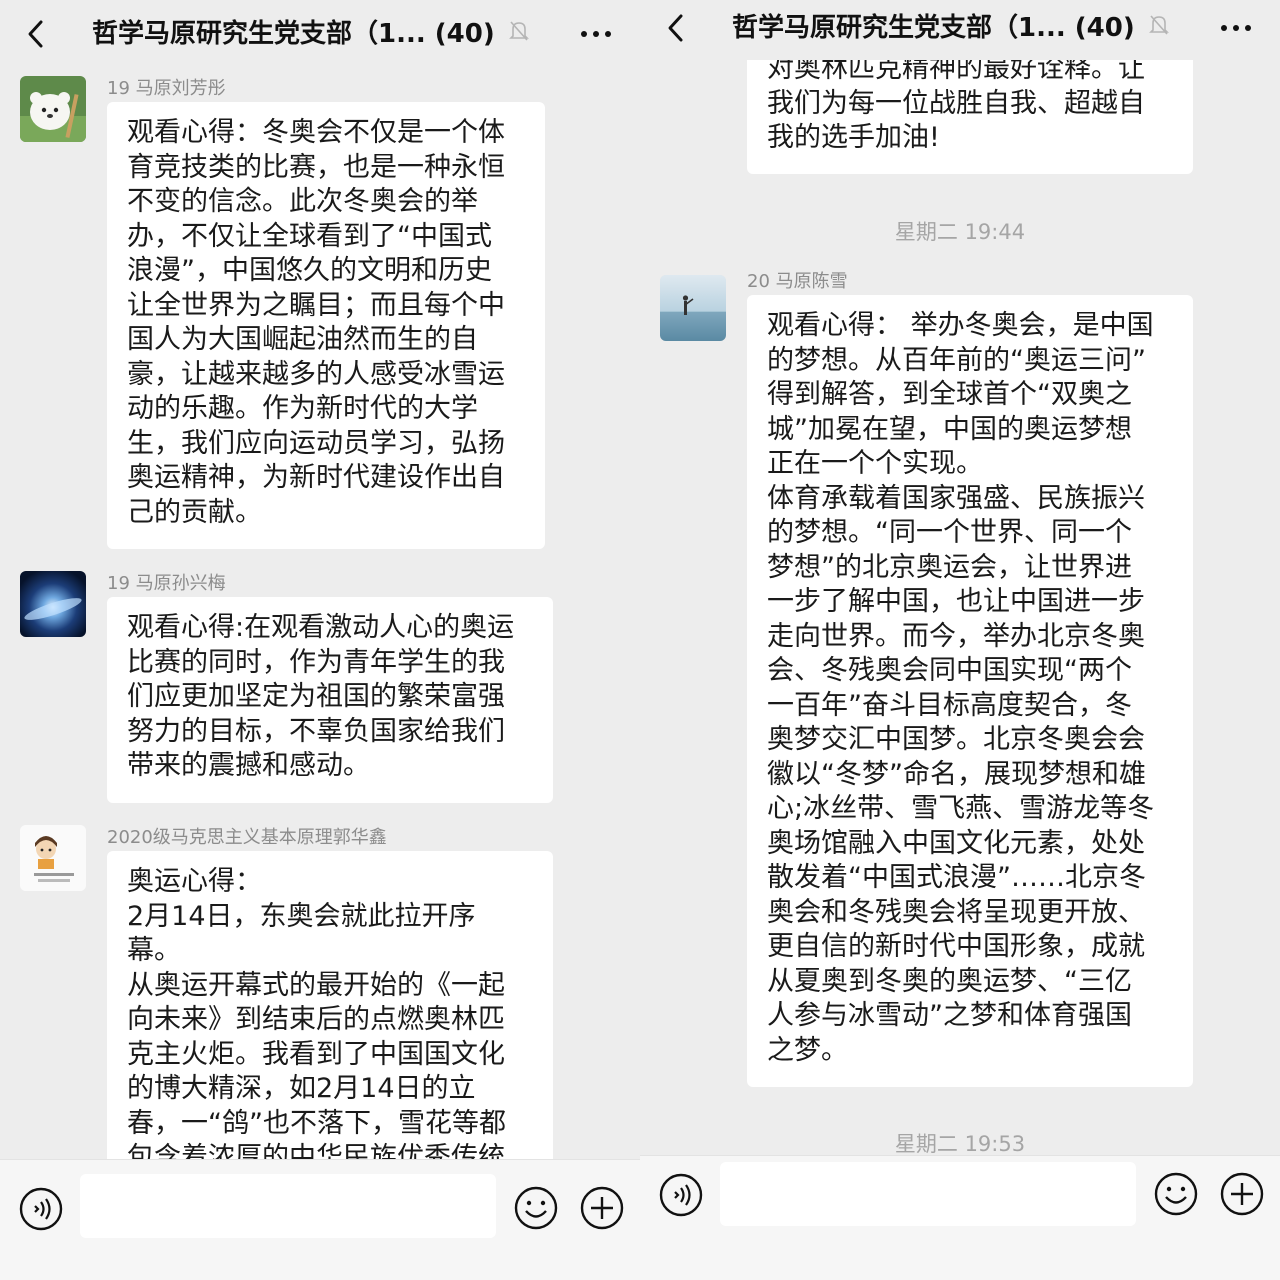 Image resolution: width=1280 pixels, height=1280 pixels. Describe the element at coordinates (797, 281) in the screenshot. I see `sender-name: 20 马原陈雪` at that location.